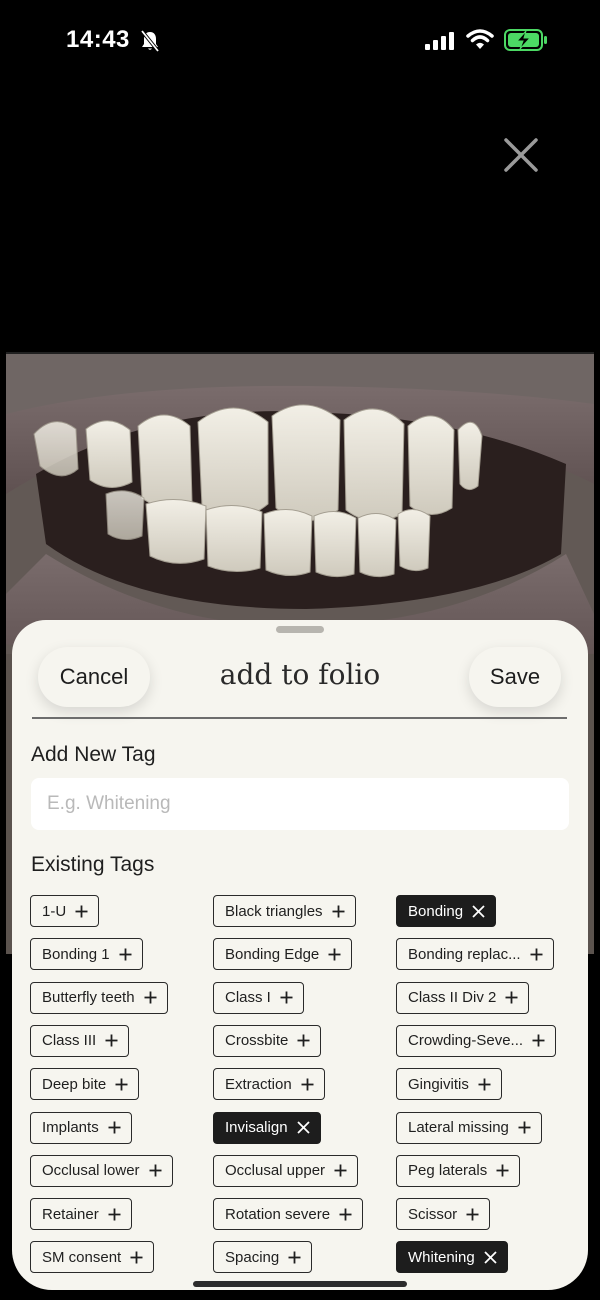 The image size is (600, 1300). Describe the element at coordinates (439, 41) in the screenshot. I see `signal-icon` at that location.